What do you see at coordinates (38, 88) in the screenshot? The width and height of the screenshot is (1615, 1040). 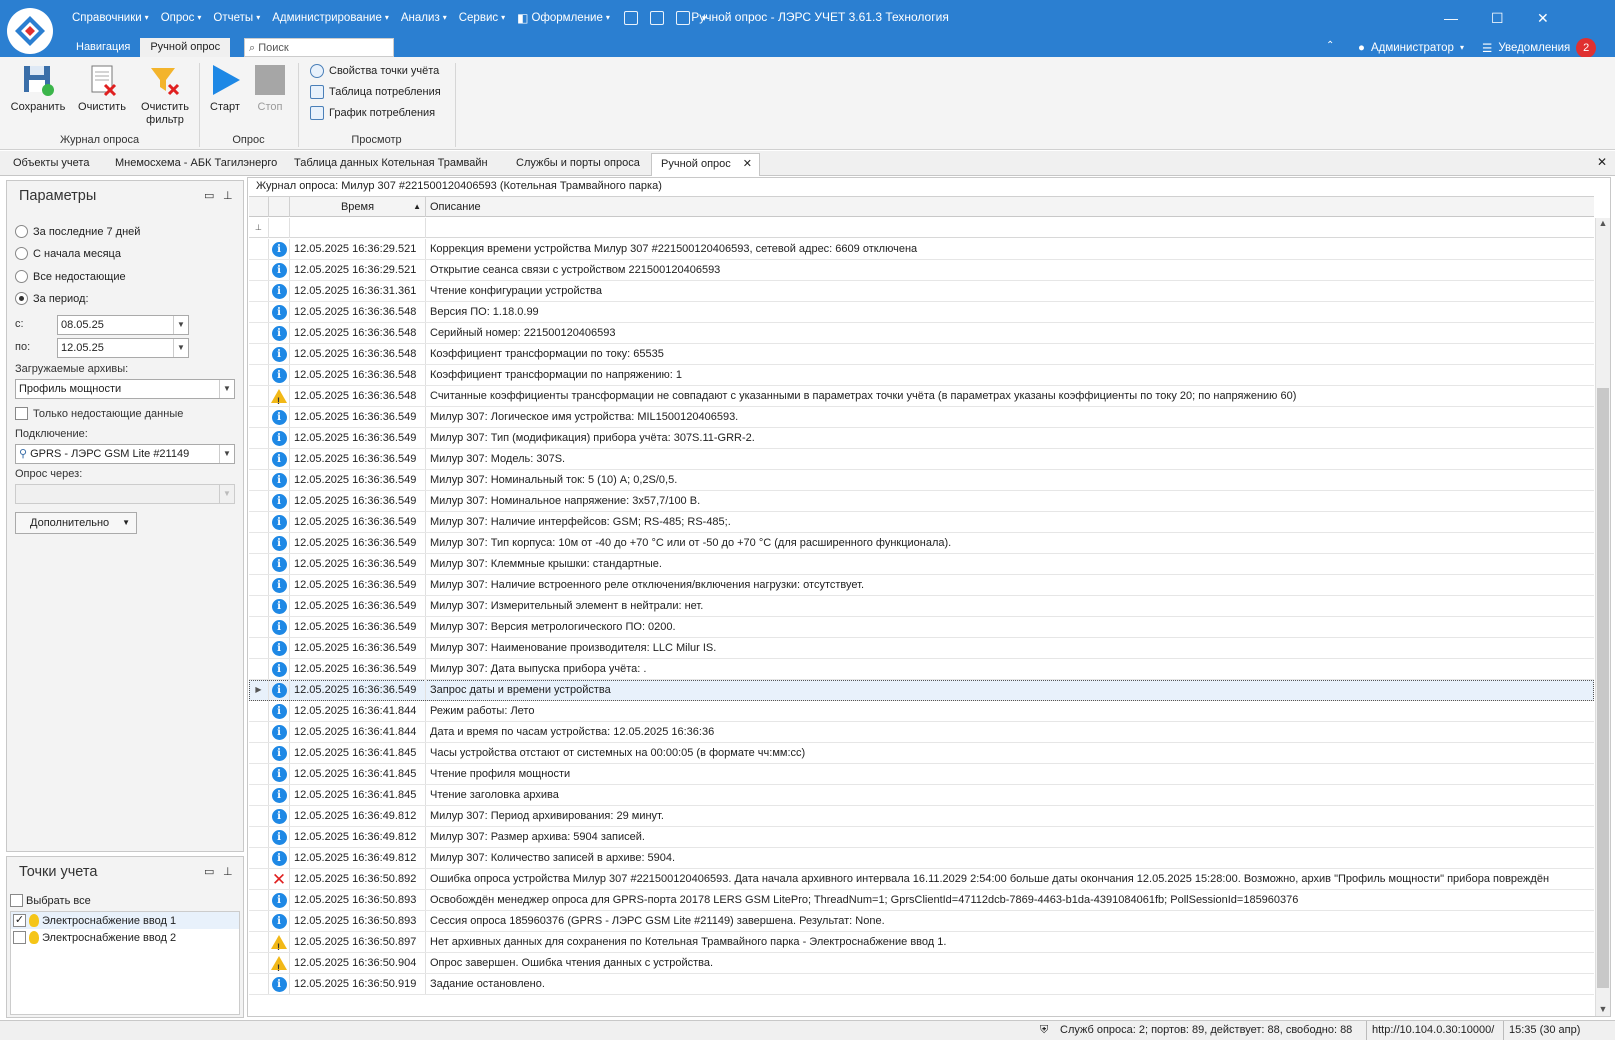 I see `save-button: Сохранить` at bounding box center [38, 88].